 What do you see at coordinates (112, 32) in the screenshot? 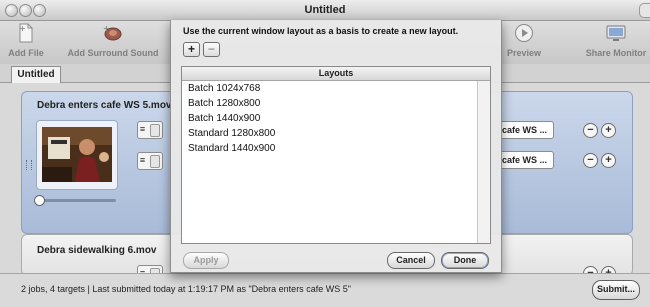
I see `surround-sound-icon: +` at bounding box center [112, 32].